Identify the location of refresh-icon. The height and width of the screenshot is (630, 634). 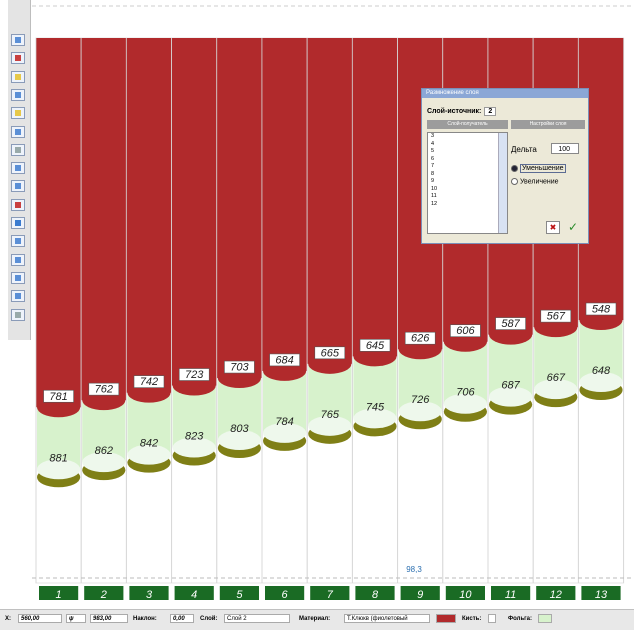
(18, 223).